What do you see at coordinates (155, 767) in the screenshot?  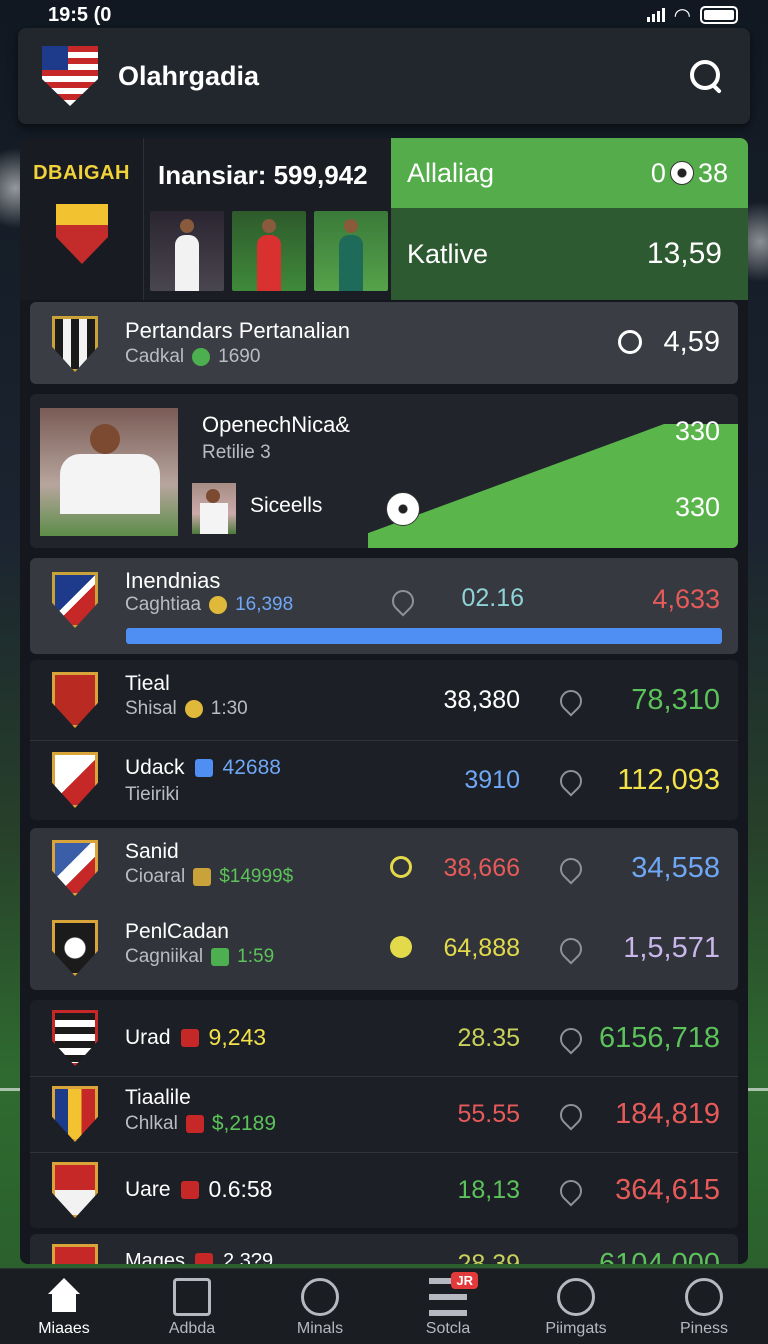 I see `team-name: Udack` at bounding box center [155, 767].